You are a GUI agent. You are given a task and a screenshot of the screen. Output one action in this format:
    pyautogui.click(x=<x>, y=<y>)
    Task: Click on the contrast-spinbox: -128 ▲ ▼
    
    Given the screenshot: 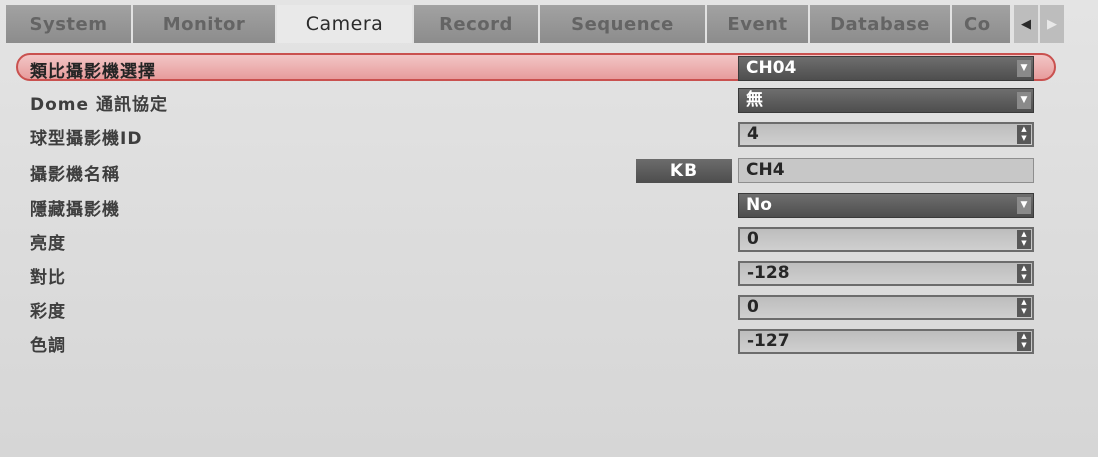 What is the action you would take?
    pyautogui.click(x=886, y=273)
    